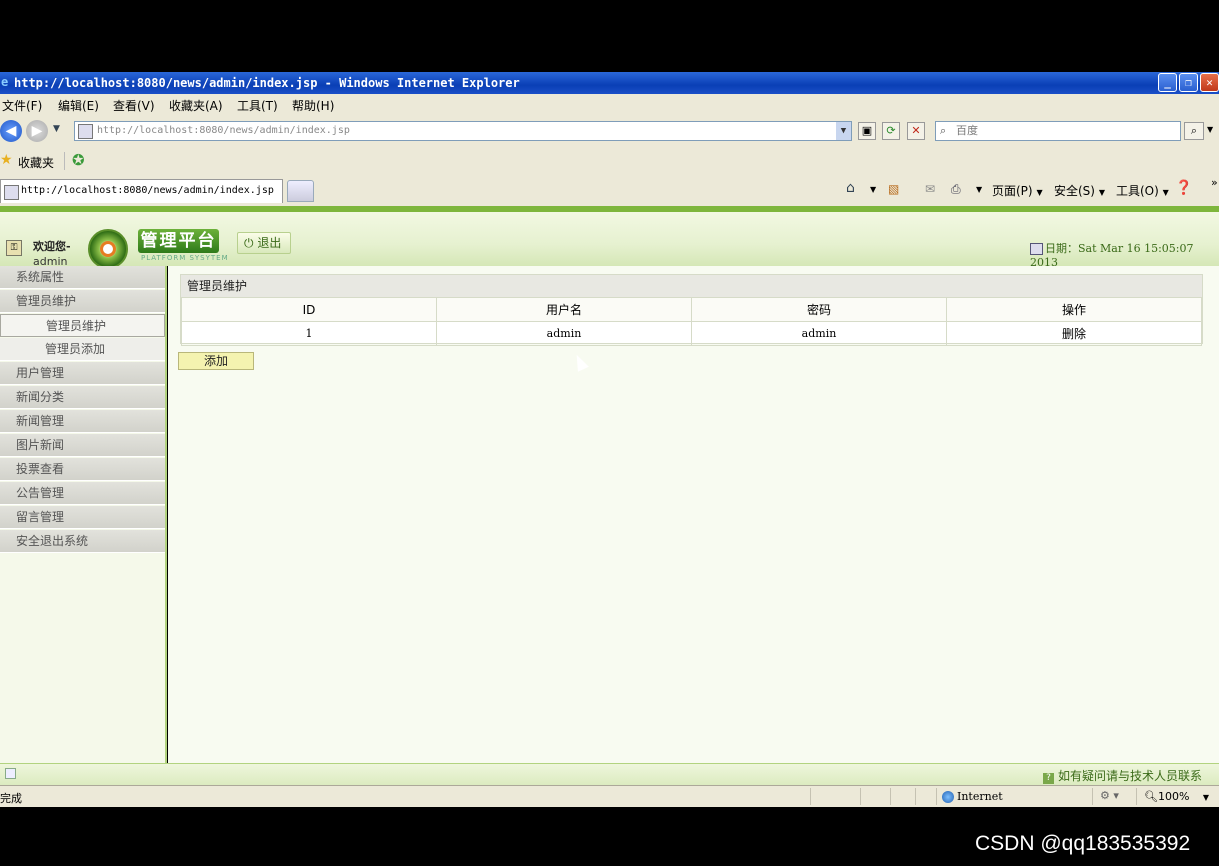 The image size is (1219, 866). What do you see at coordinates (309, 333) in the screenshot?
I see `cell-id: 1` at bounding box center [309, 333].